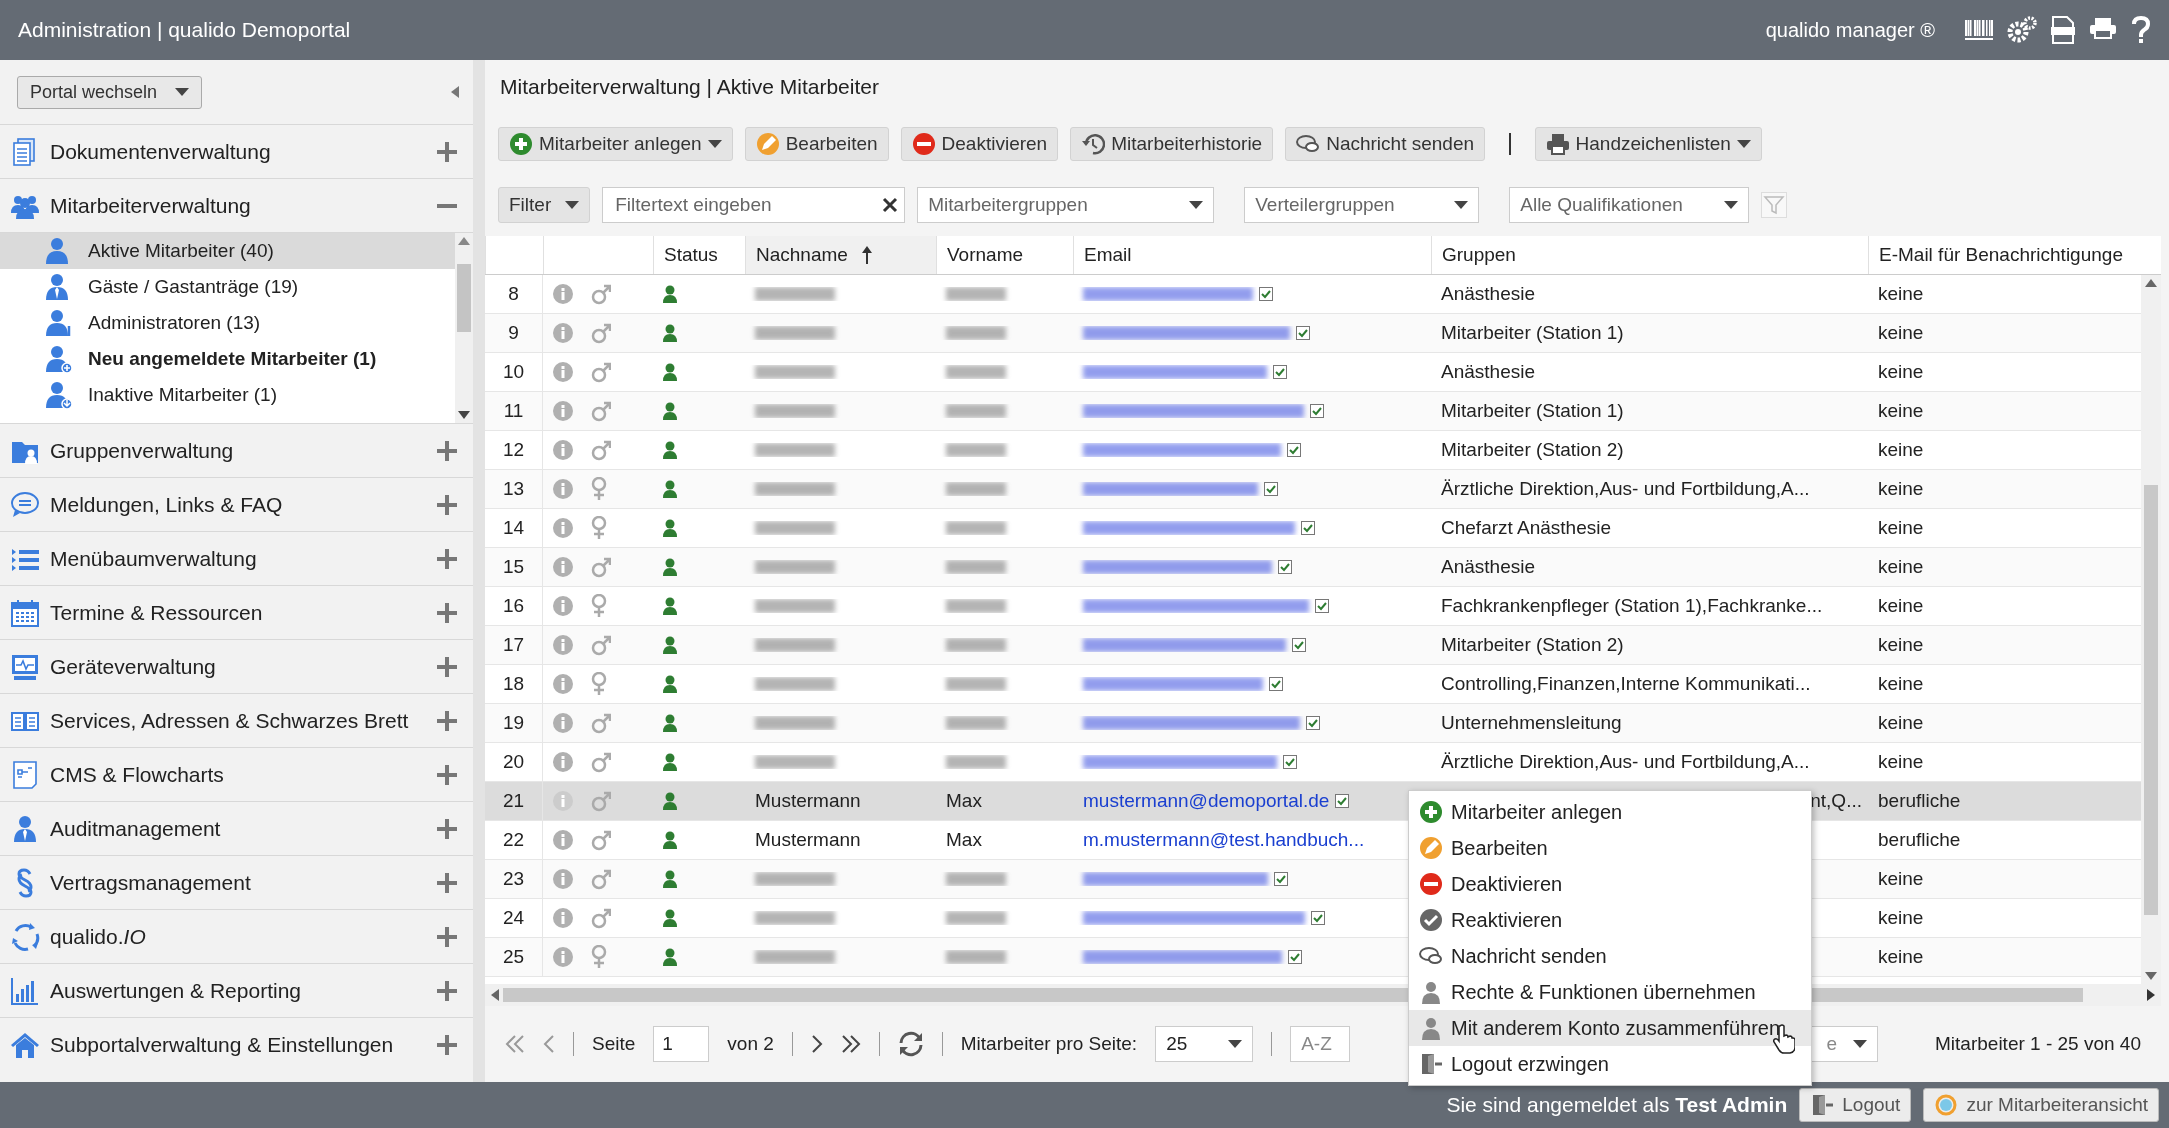  I want to click on table-cell: Chefarzt Anästhesie, so click(1526, 528).